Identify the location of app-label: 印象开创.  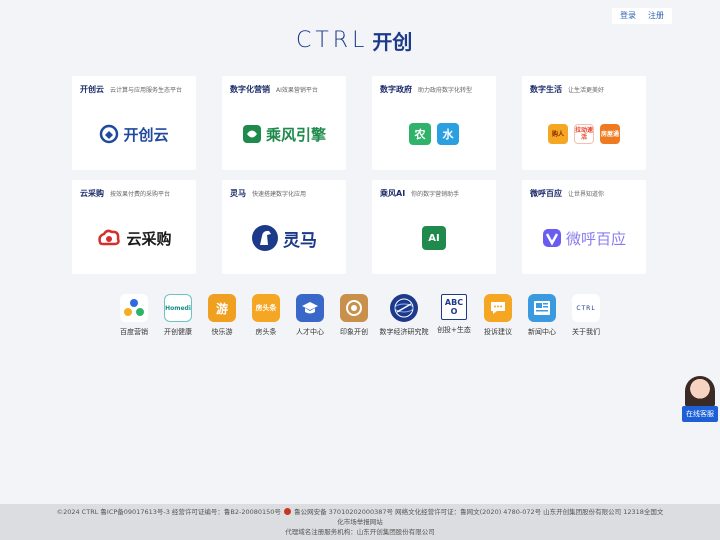
(354, 332).